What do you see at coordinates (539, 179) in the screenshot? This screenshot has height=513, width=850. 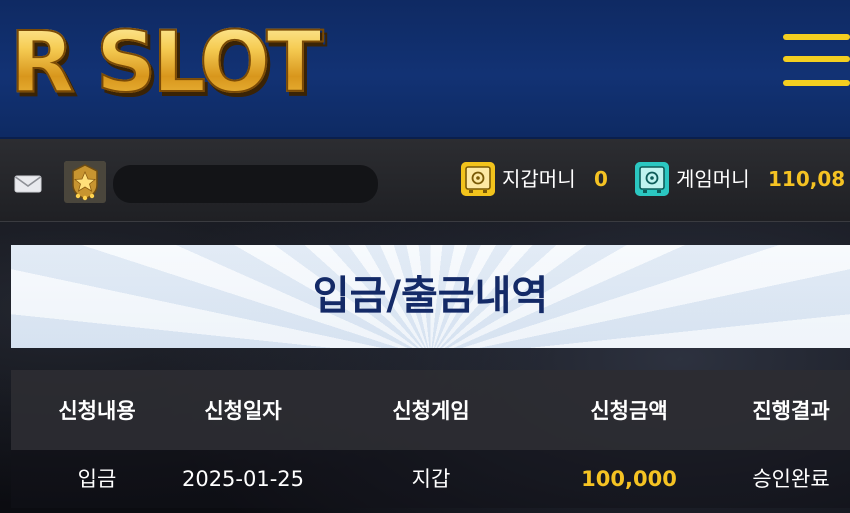 I see `wallet-money-label: 지갑머니` at bounding box center [539, 179].